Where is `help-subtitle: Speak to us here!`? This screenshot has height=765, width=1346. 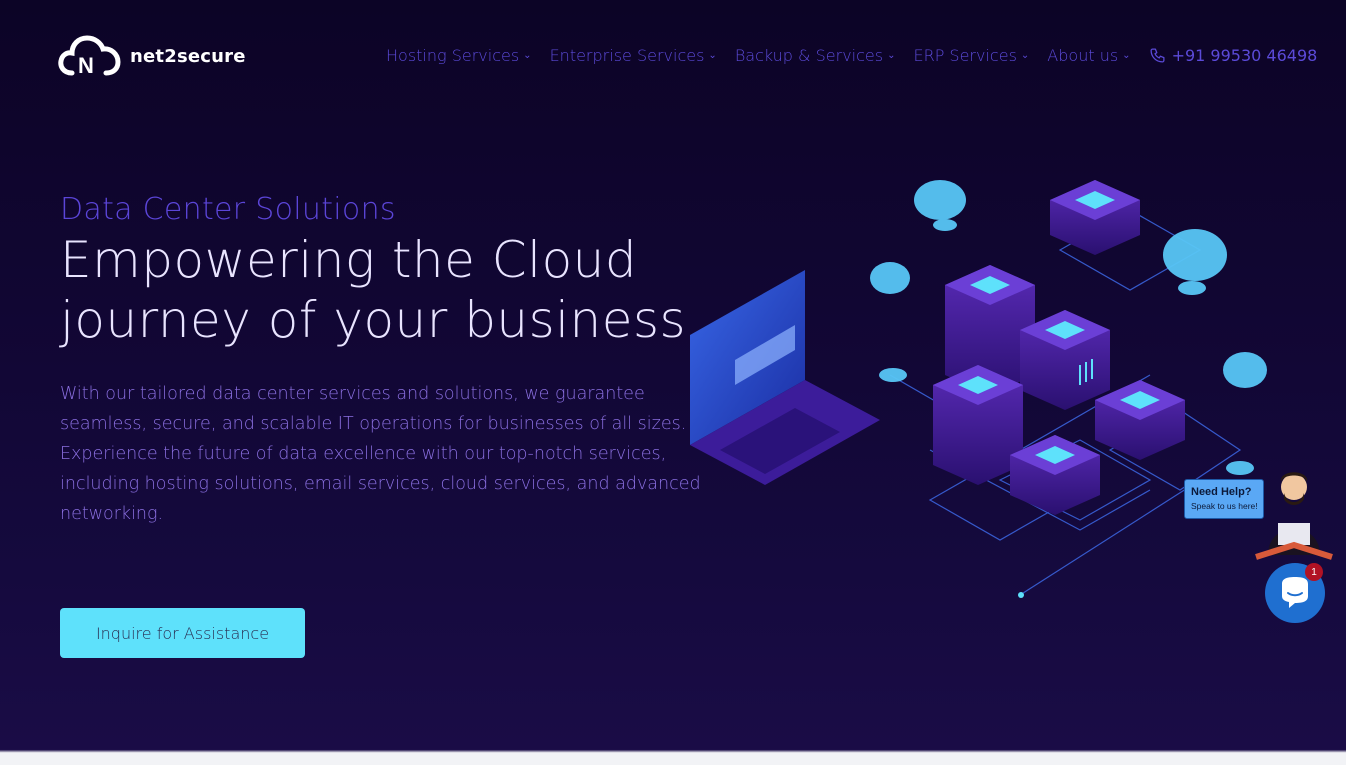
help-subtitle: Speak to us here! is located at coordinates (1224, 506).